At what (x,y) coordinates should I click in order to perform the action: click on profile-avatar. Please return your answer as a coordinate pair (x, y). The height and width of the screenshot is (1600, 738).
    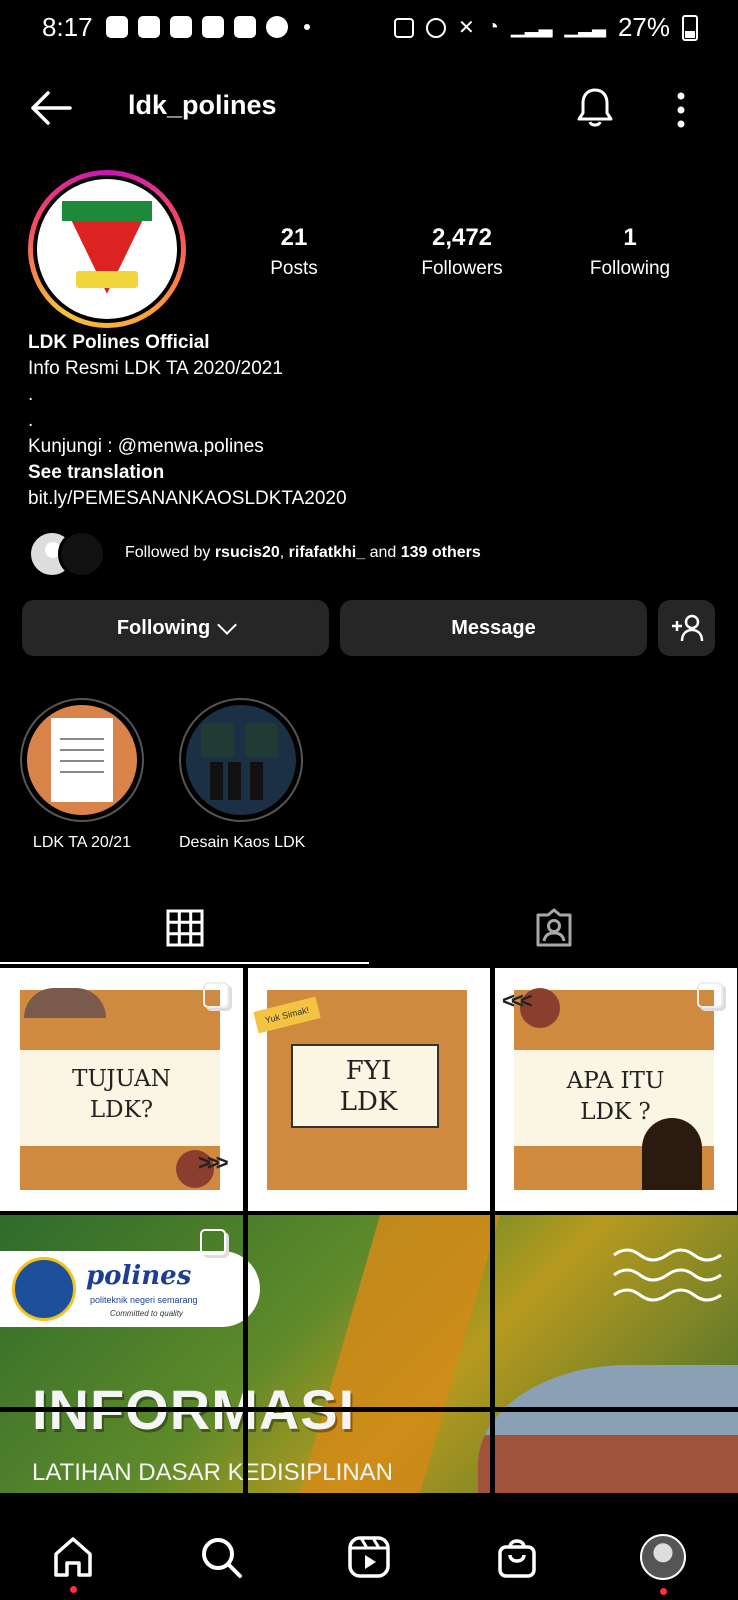
    Looking at the image, I should click on (107, 249).